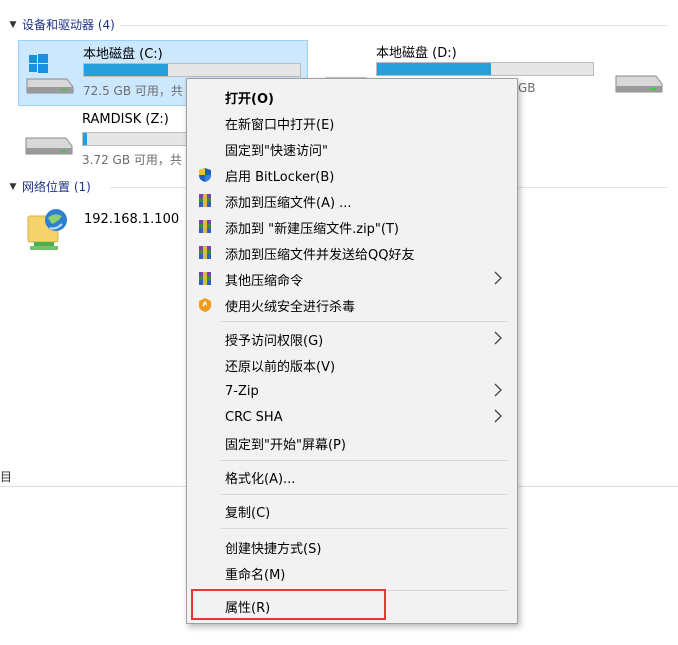 This screenshot has height=645, width=678. Describe the element at coordinates (273, 549) in the screenshot. I see `menu-item-label: 创建快捷方式(S)` at that location.